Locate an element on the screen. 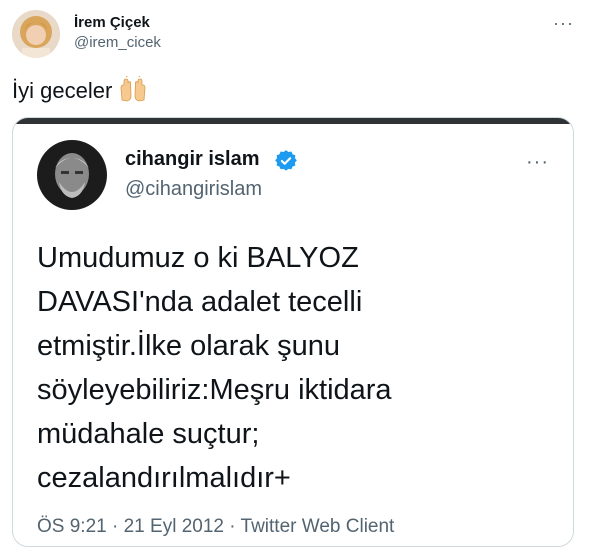 The width and height of the screenshot is (590, 557). more-options-icon: ··· is located at coordinates (563, 23).